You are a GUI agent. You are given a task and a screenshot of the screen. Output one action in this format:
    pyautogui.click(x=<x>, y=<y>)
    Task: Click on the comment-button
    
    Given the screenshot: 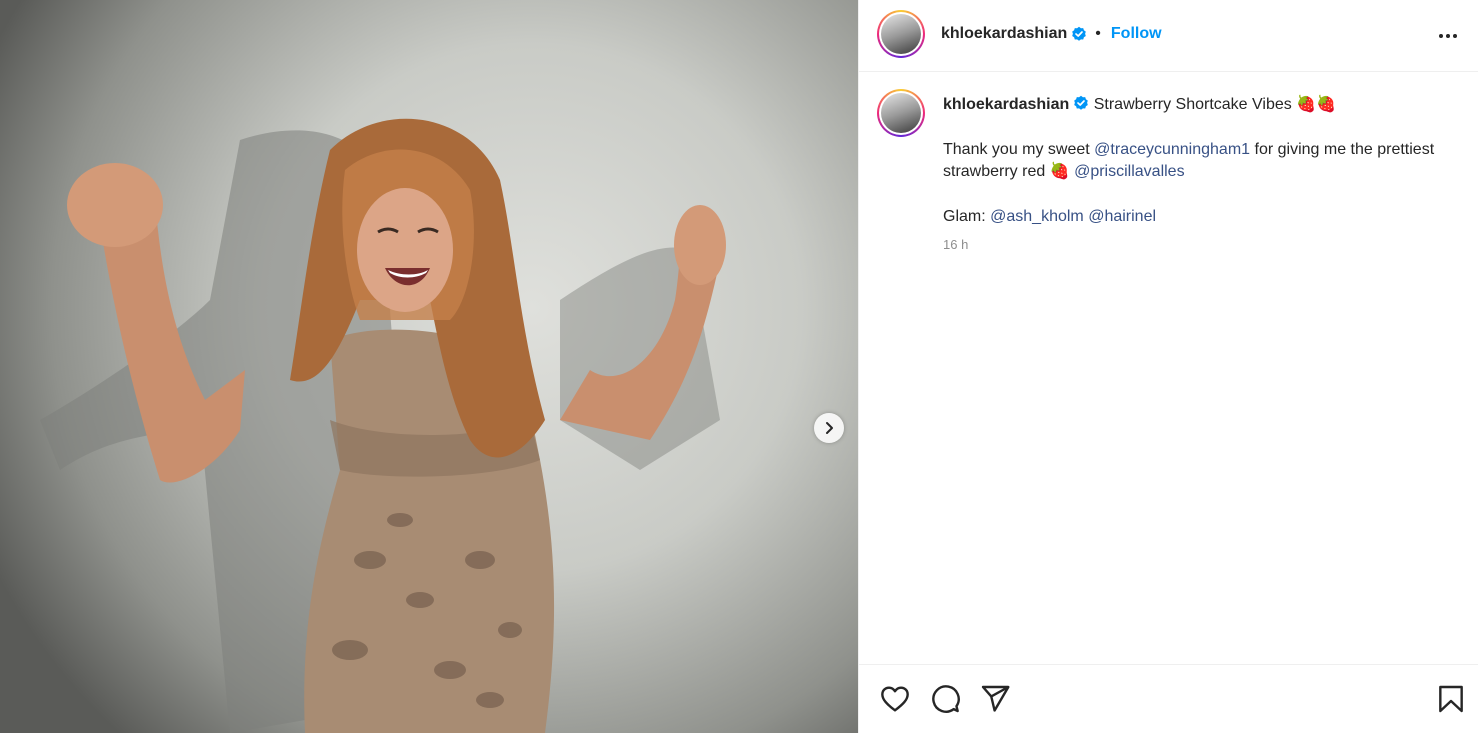 What is the action you would take?
    pyautogui.click(x=945, y=701)
    